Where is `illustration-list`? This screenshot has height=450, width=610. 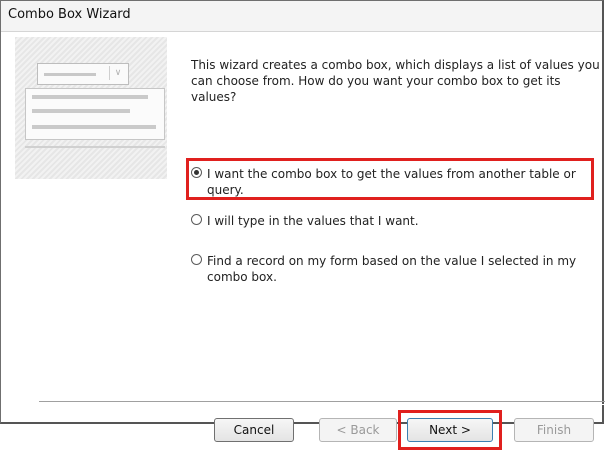
illustration-list is located at coordinates (95, 114).